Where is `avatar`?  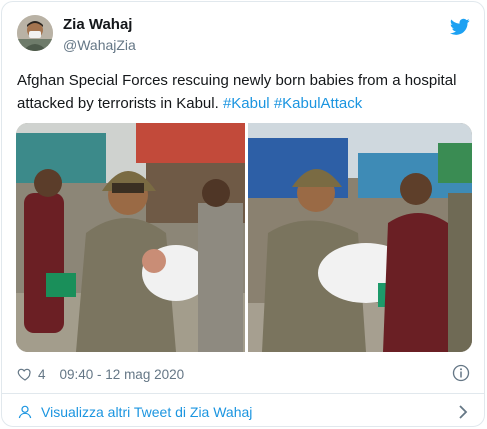
avatar is located at coordinates (35, 33).